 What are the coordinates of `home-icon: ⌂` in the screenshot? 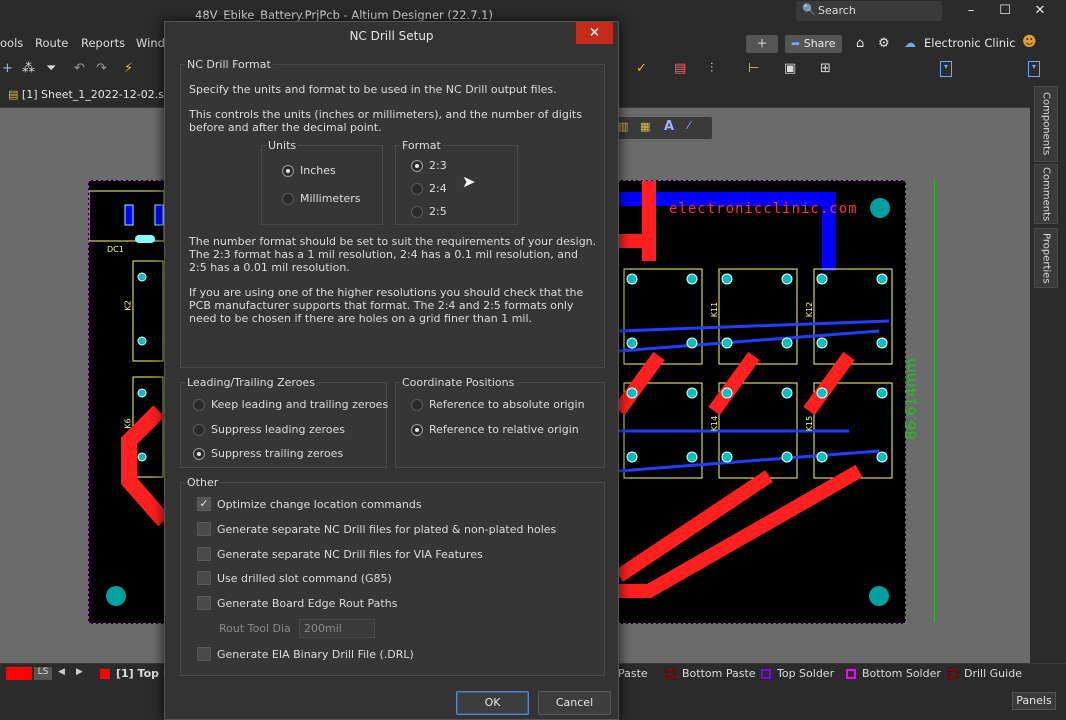 It's located at (860, 43).